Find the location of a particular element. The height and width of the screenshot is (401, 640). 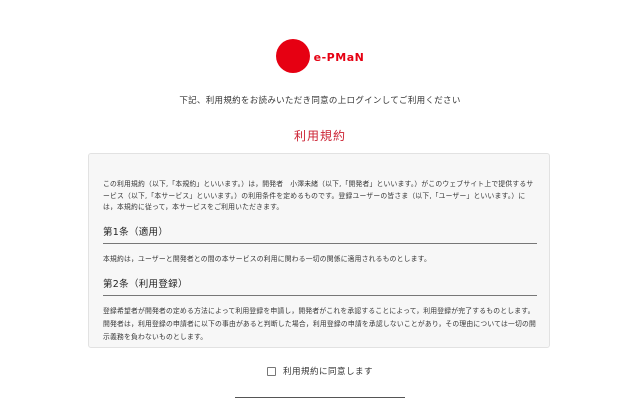

brand-logo: e-PMaN is located at coordinates (320, 56).